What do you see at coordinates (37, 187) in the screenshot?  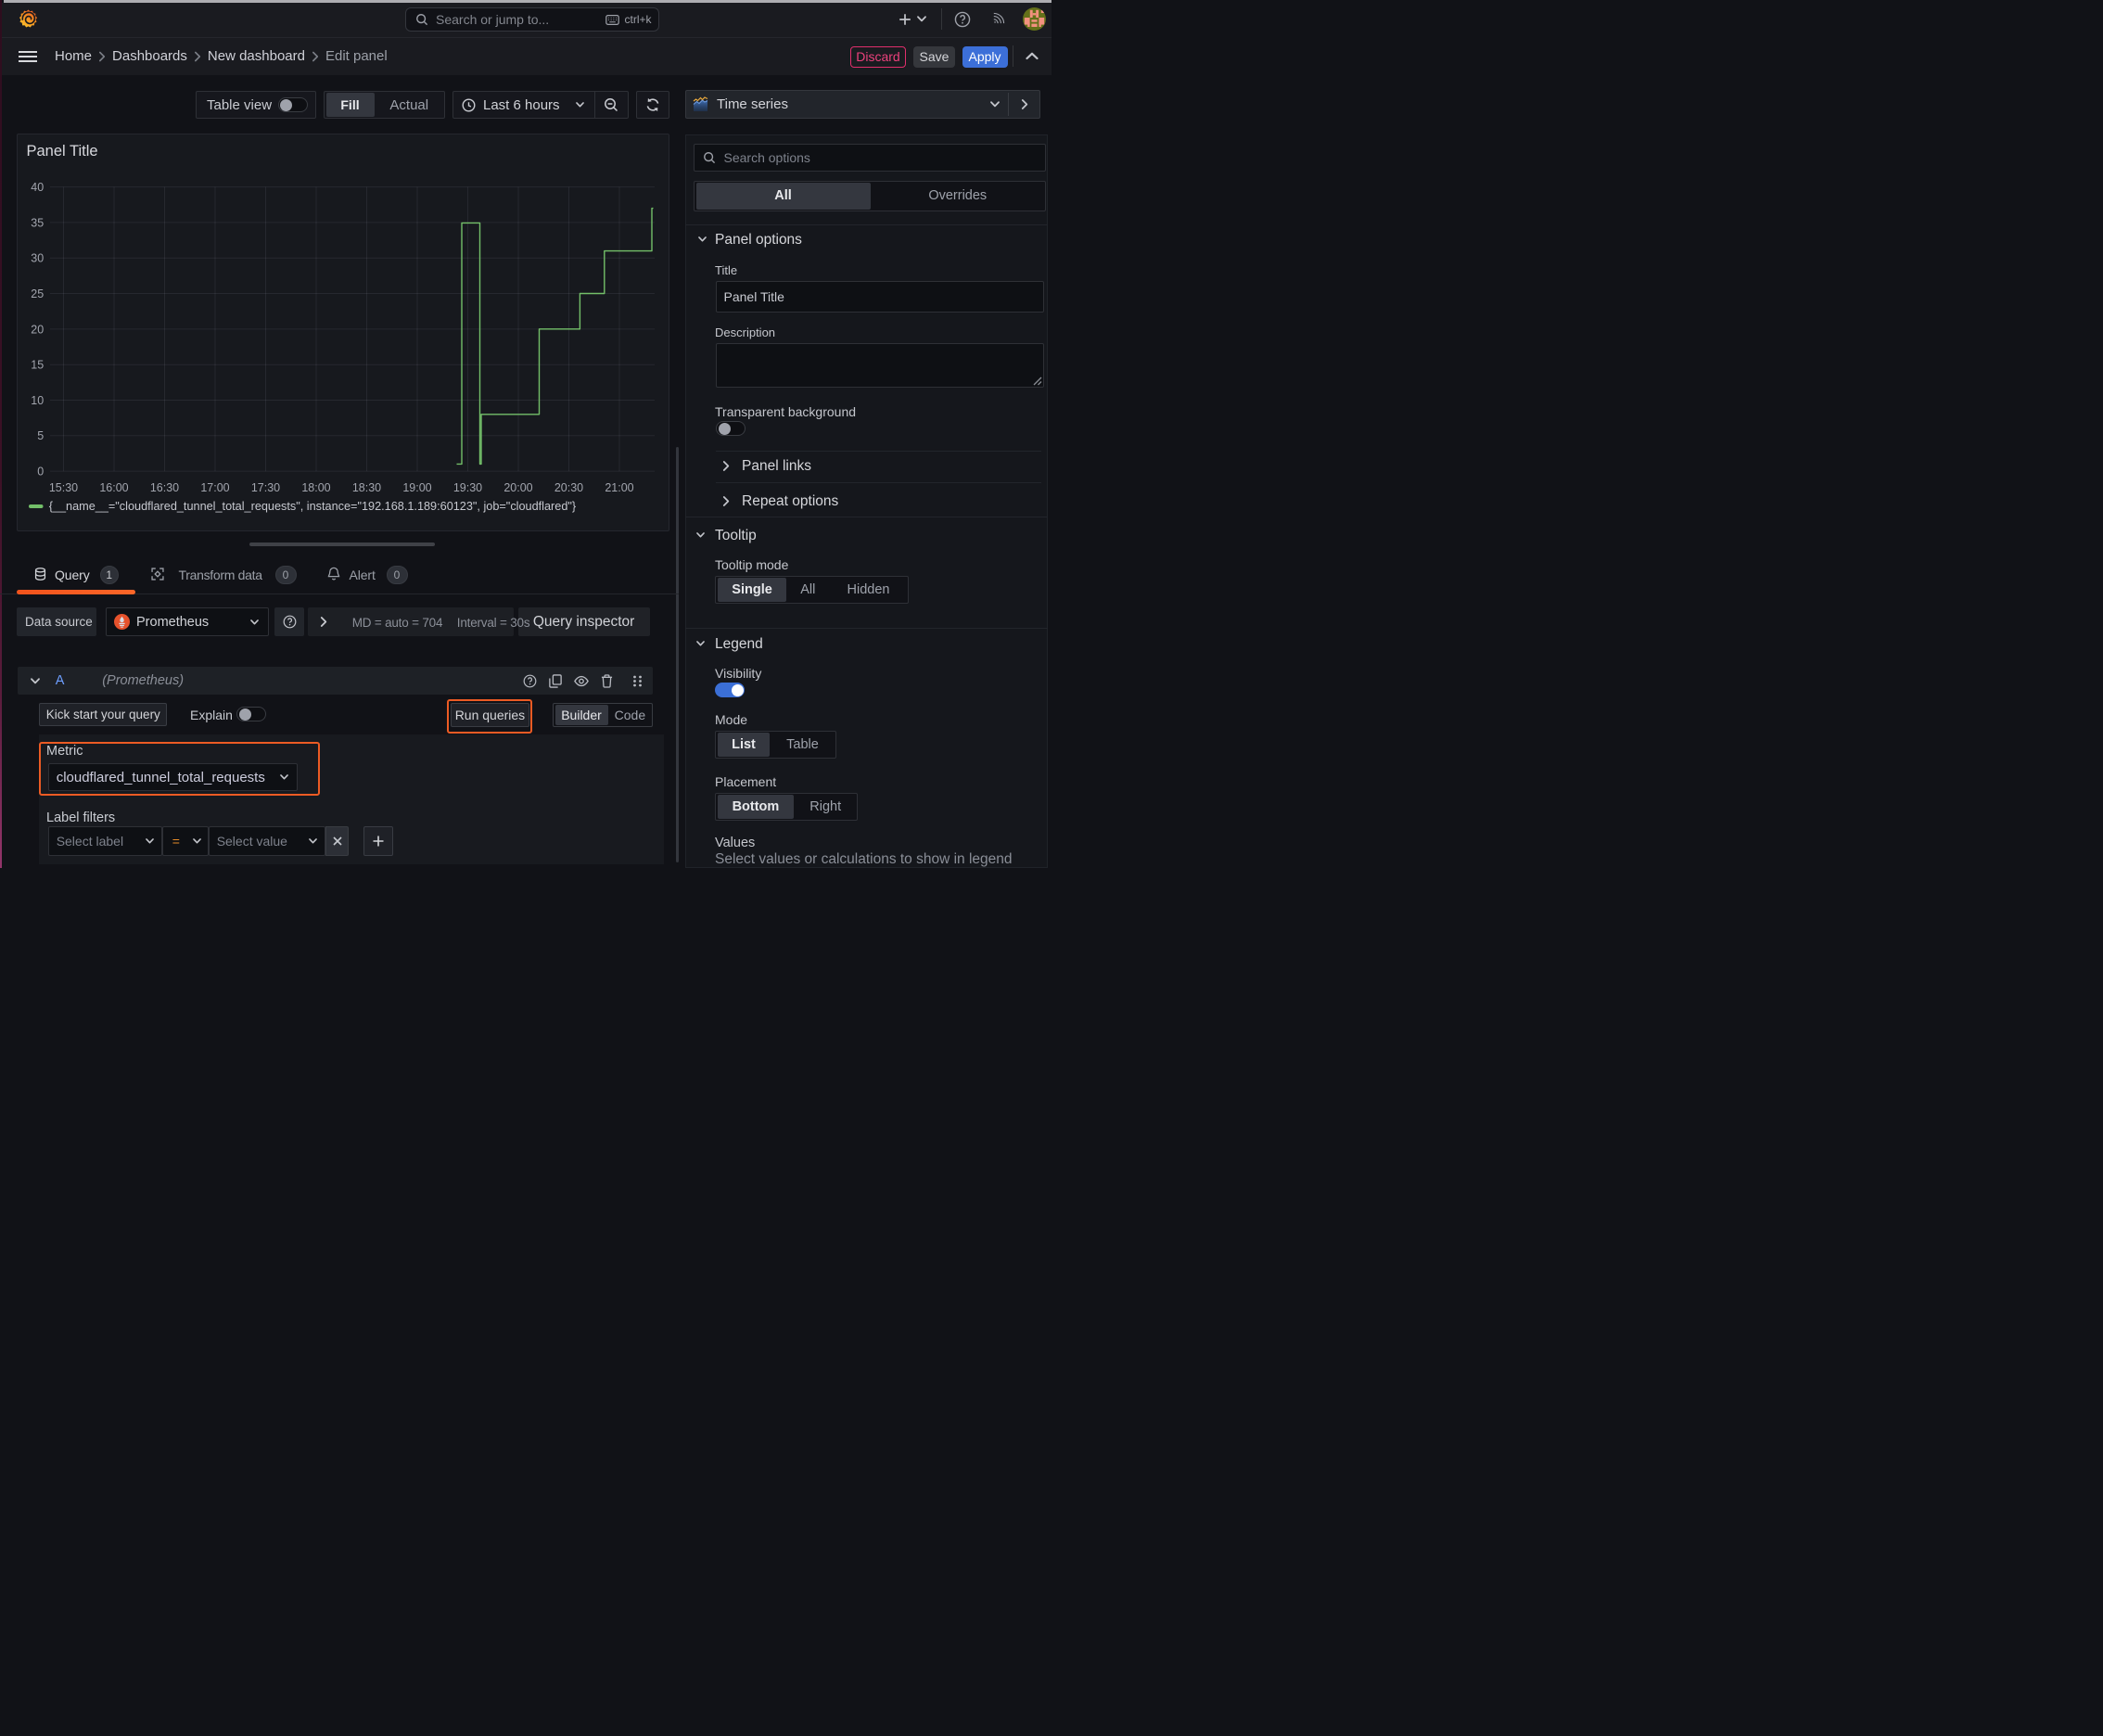 I see `svg-text: 40` at bounding box center [37, 187].